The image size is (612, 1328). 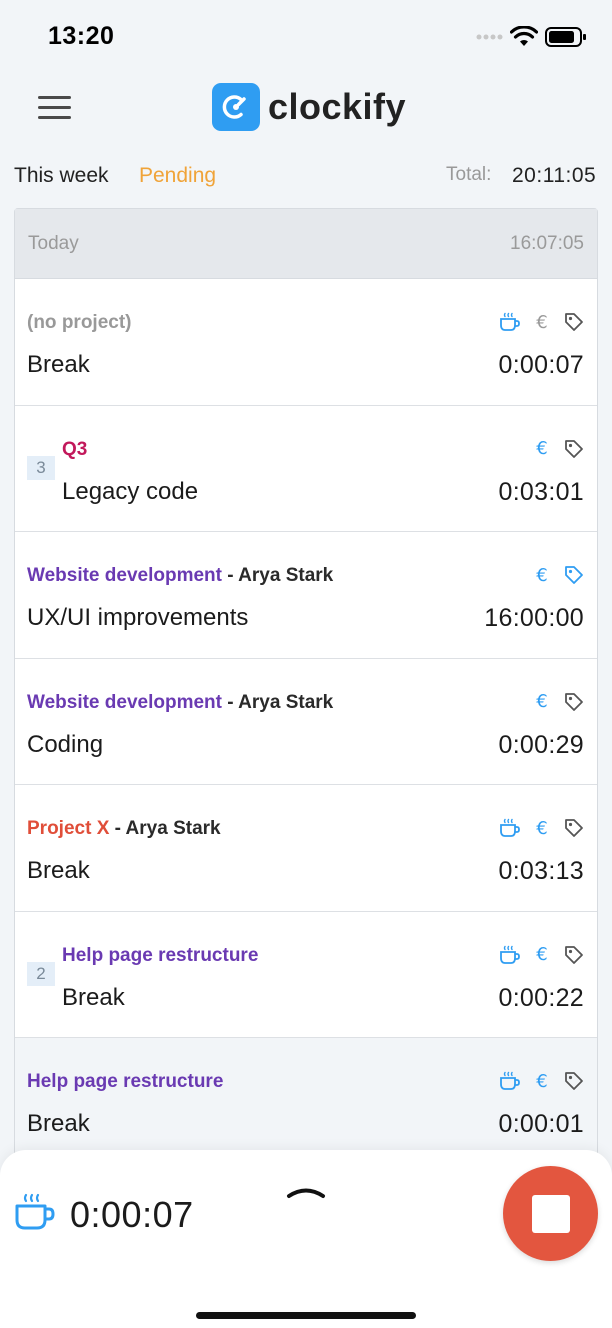 What do you see at coordinates (306, 178) in the screenshot?
I see `summary-row: This week Pending Total: 20:11:05` at bounding box center [306, 178].